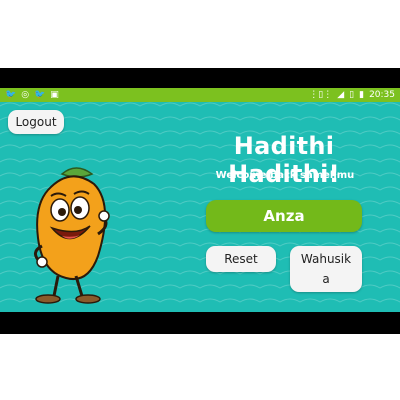 The width and height of the screenshot is (400, 400). I want to click on no-sim-icon: ▯, so click(352, 95).